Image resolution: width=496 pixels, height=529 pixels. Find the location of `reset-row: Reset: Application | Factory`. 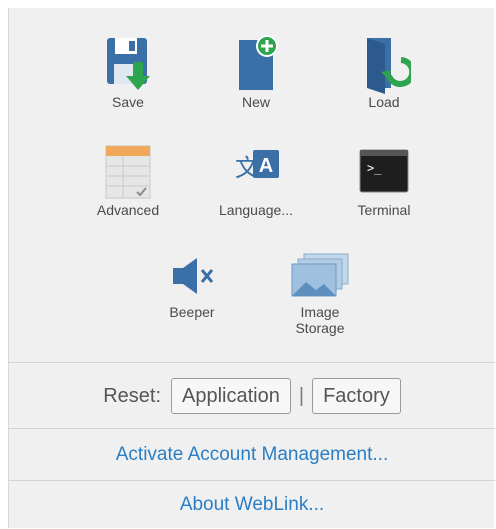

reset-row: Reset: Application | Factory is located at coordinates (252, 396).